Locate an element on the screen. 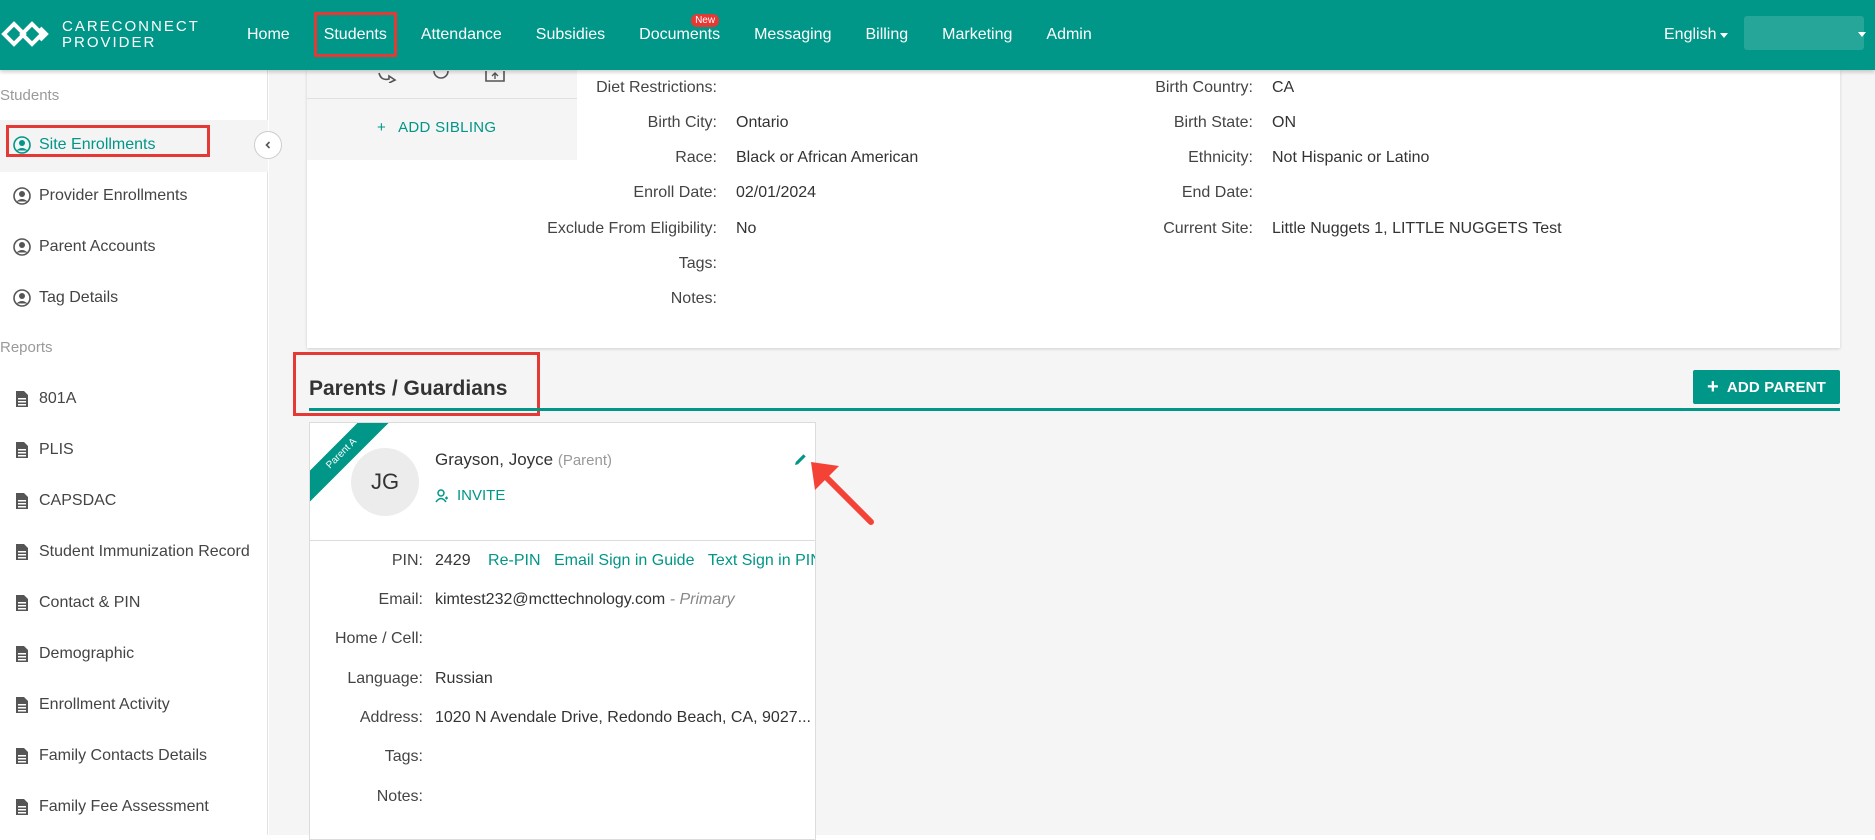 The height and width of the screenshot is (840, 1875). sidebar-item-label: 801A is located at coordinates (58, 398).